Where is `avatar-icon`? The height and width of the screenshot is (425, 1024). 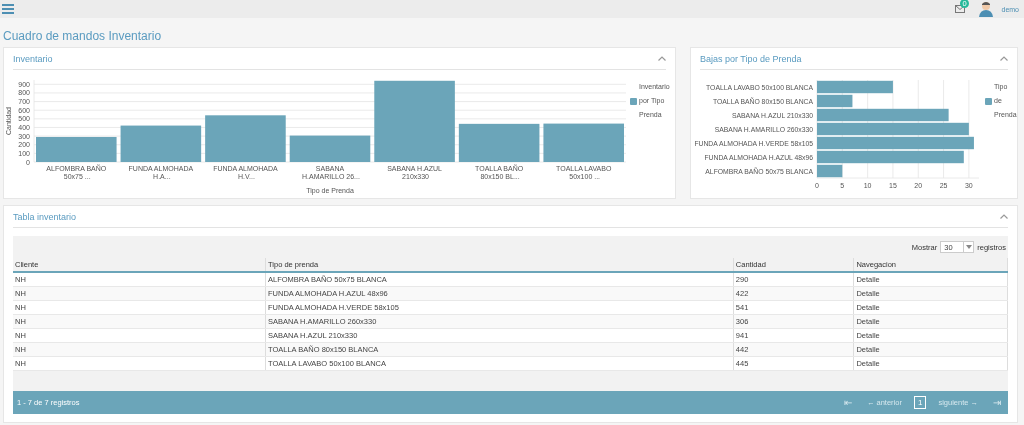 avatar-icon is located at coordinates (986, 9).